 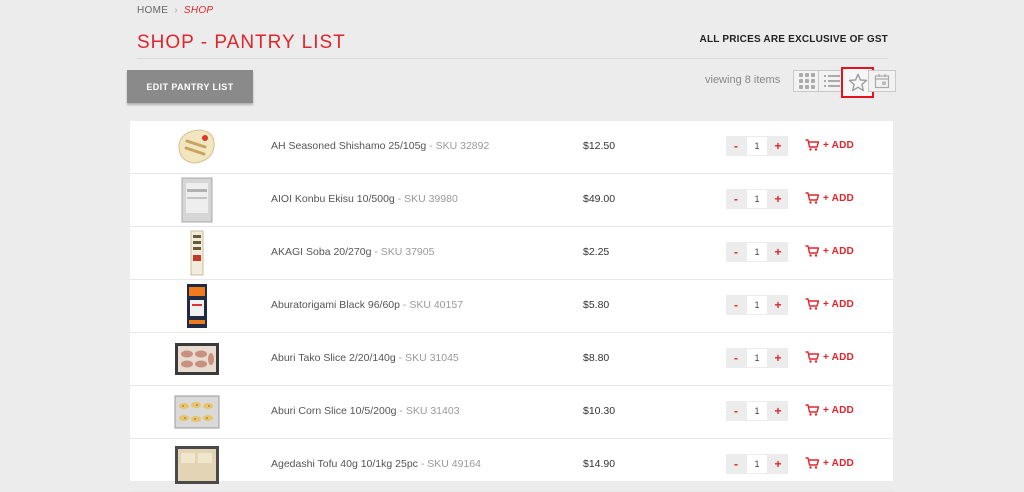 I want to click on calendar-icon, so click(x=882, y=81).